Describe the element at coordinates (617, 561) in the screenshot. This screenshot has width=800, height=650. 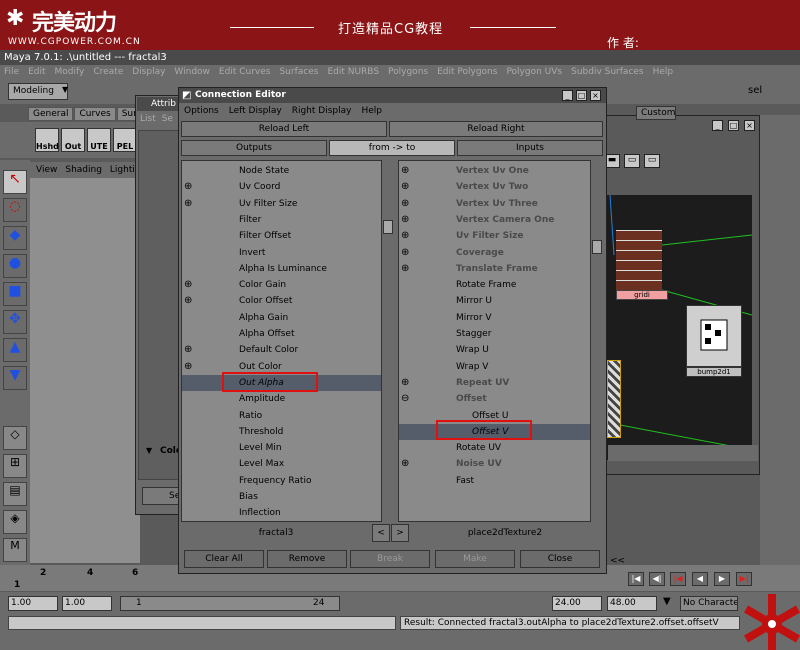
I see `timeline-scroll-marks: <<` at that location.